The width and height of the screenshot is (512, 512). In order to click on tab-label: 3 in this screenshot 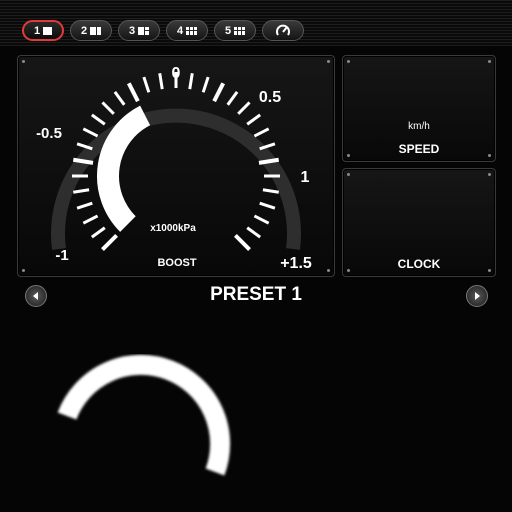, I will do `click(132, 30)`.